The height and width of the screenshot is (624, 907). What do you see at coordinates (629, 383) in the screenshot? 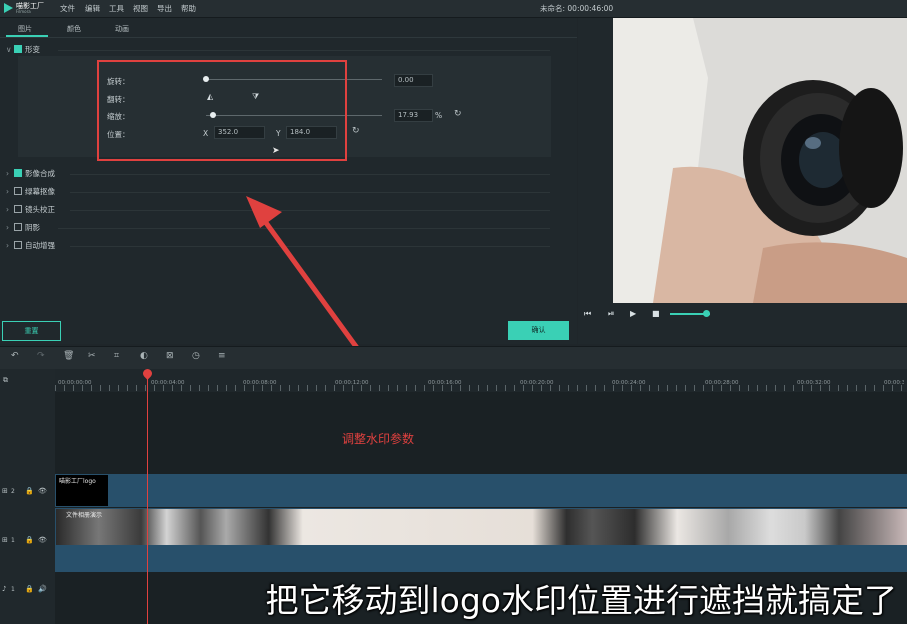
I see `tick-label: 00:00:24:00` at bounding box center [629, 383].